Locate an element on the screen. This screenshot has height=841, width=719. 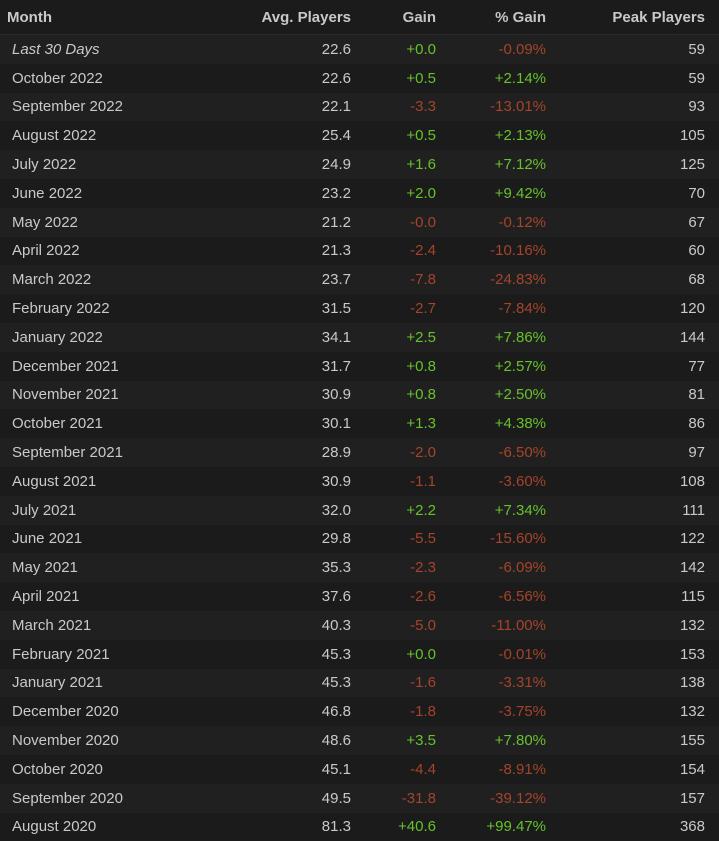
table-row: October 202045.1-4.4-8.91%154 is located at coordinates (359, 769).